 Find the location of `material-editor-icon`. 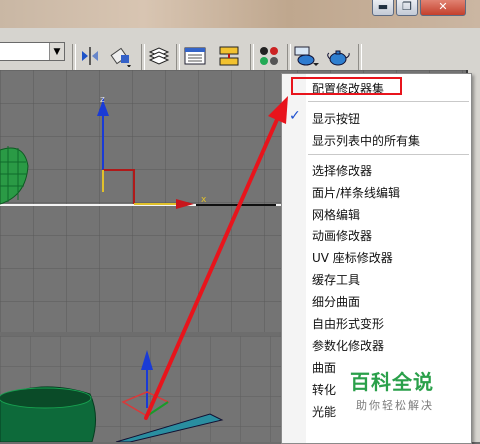

material-editor-icon is located at coordinates (269, 56).